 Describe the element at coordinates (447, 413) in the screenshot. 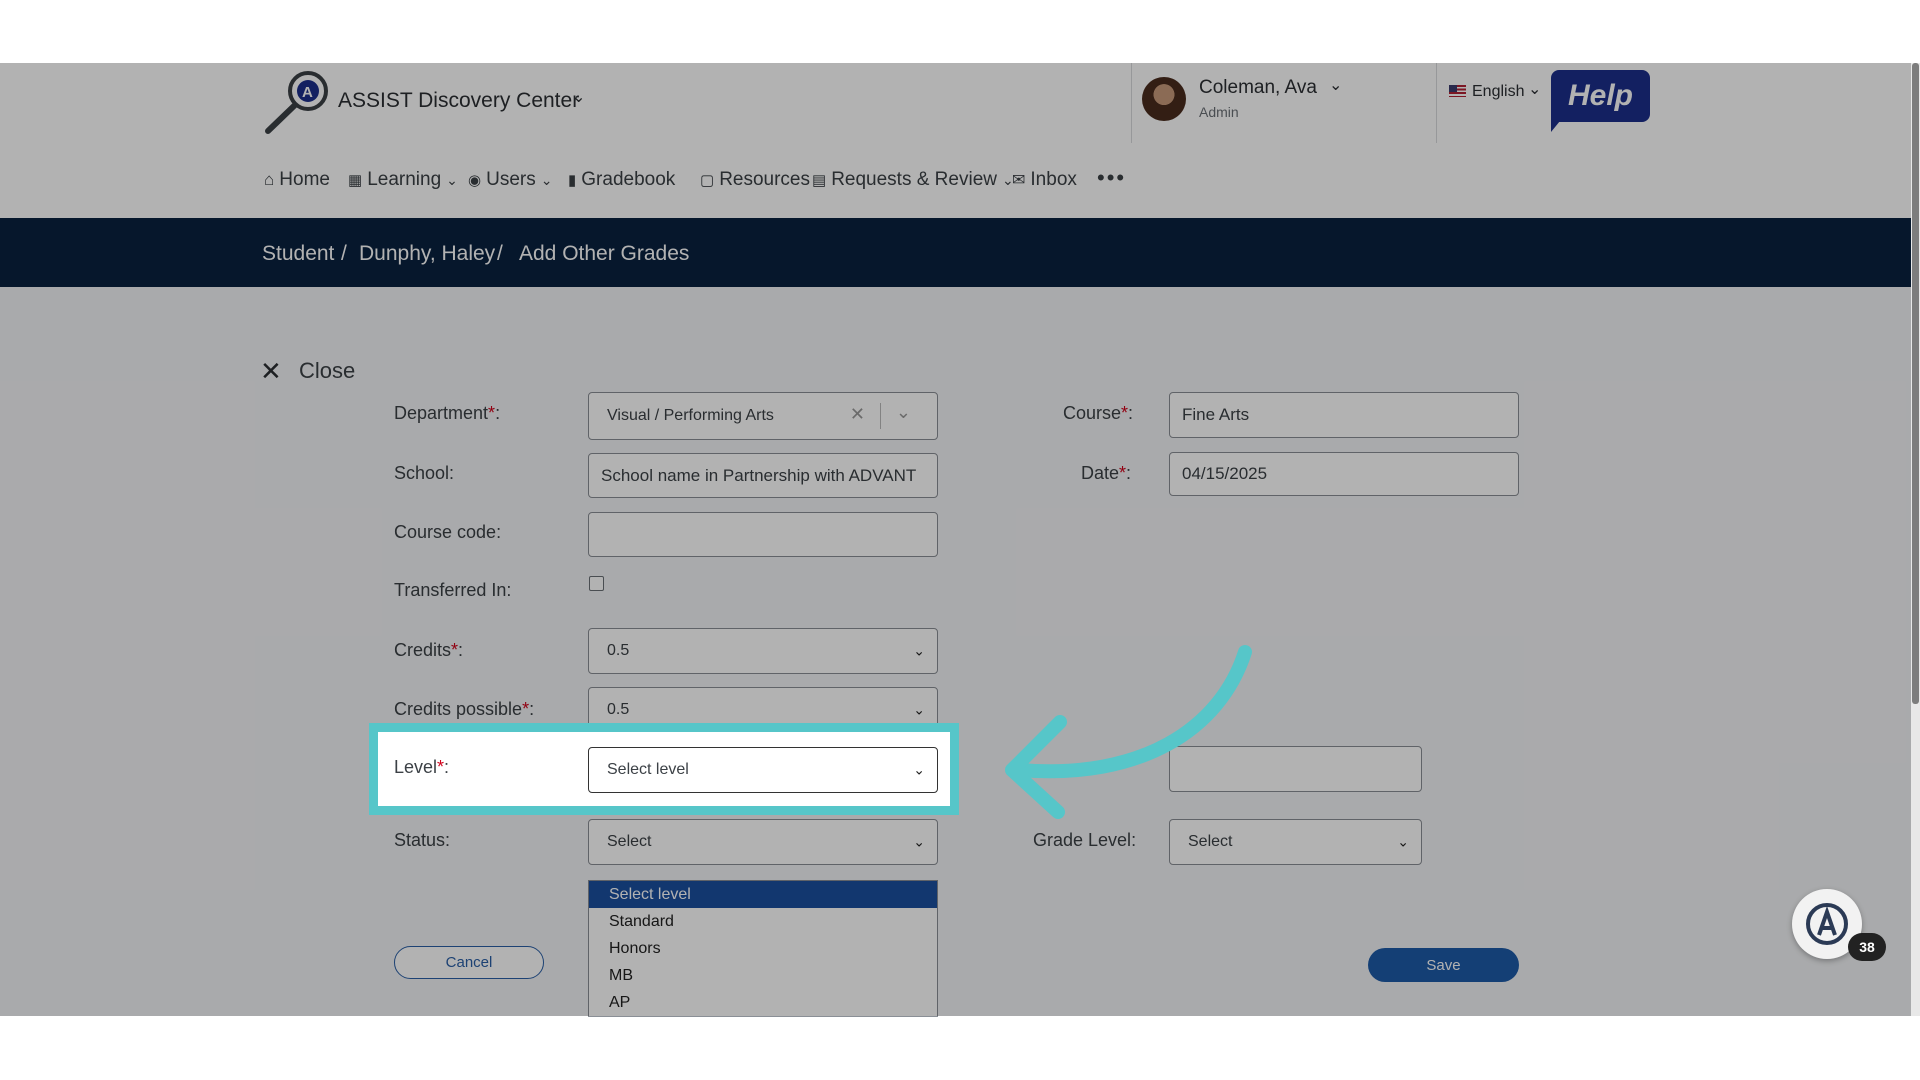

I see `department-label: Department*:` at that location.